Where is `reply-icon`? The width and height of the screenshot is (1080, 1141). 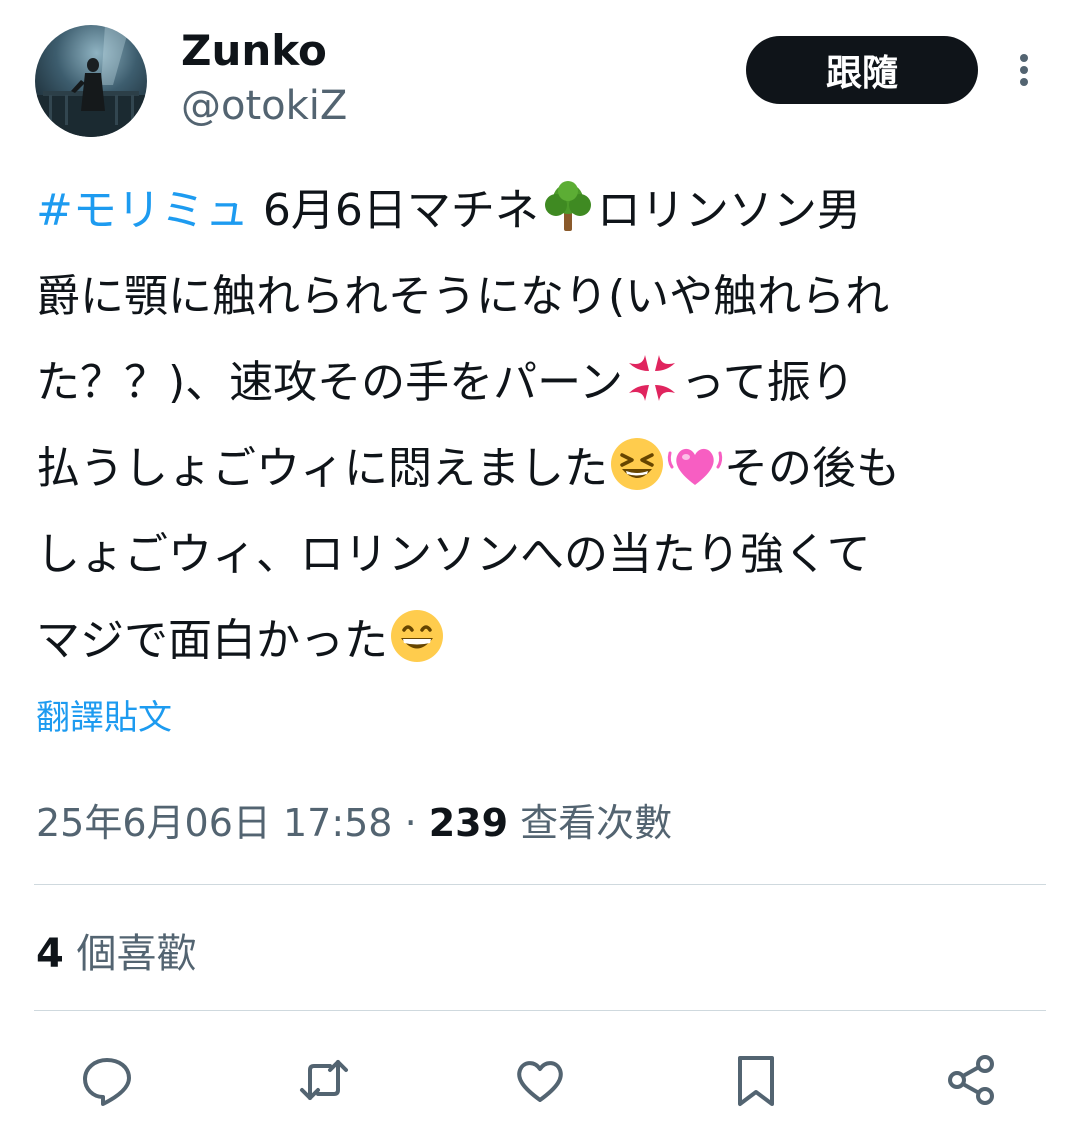
reply-icon is located at coordinates (107, 1080).